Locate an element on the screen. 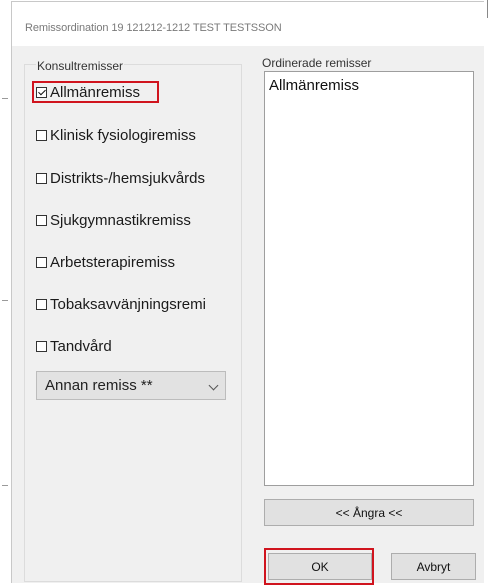 The image size is (493, 585). checkbox-tobaksavvanjningsremiss: Tobaksavvänjningsremi is located at coordinates (121, 304).